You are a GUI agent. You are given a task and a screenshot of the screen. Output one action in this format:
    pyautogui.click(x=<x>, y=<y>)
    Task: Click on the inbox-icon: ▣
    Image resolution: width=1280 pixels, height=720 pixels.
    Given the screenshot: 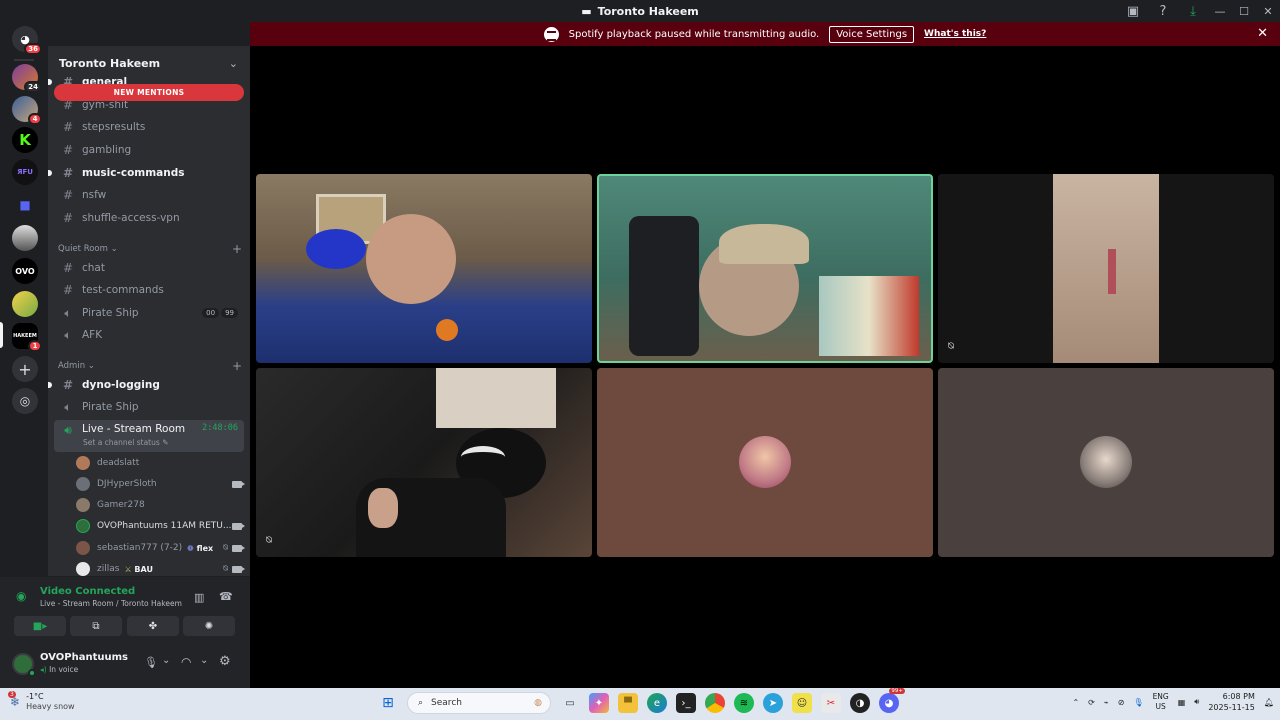 What is the action you would take?
    pyautogui.click(x=1133, y=11)
    